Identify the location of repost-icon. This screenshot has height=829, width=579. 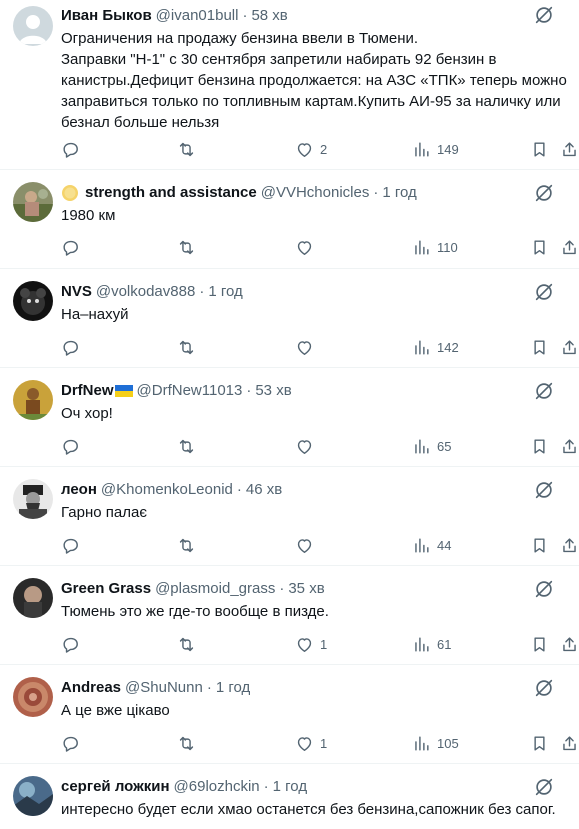
(186, 149).